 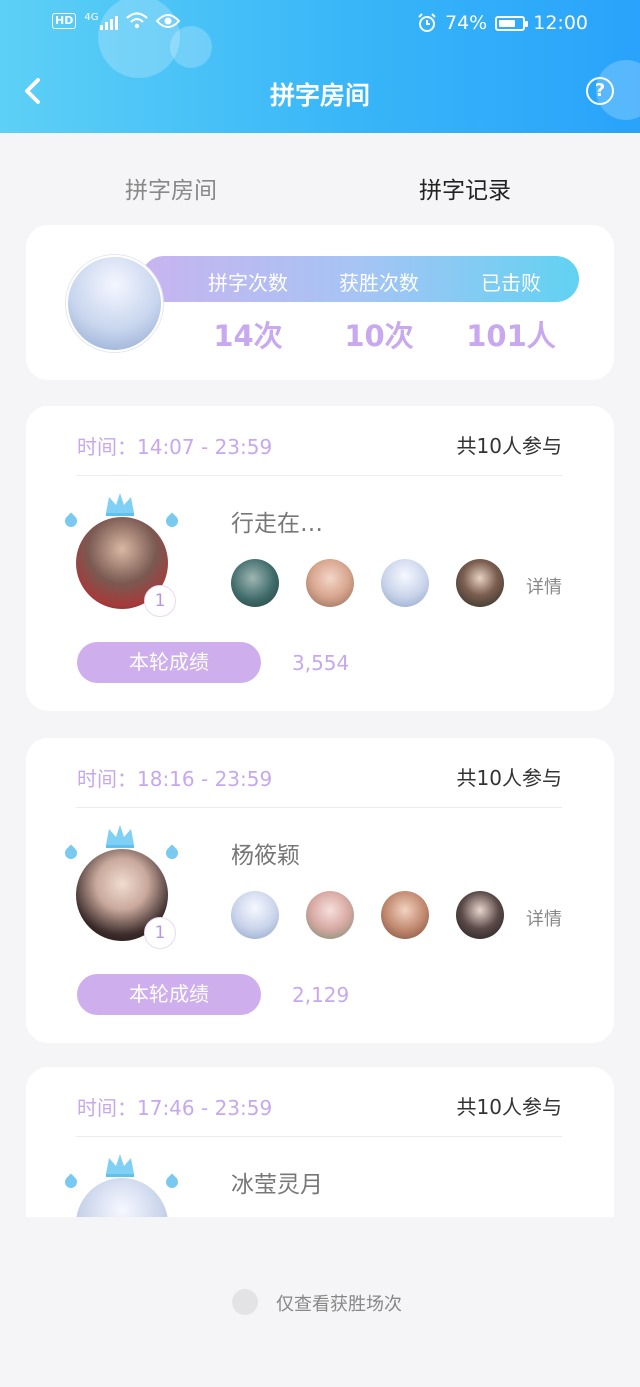 I want to click on tab-room: 拼字房间, so click(x=171, y=188).